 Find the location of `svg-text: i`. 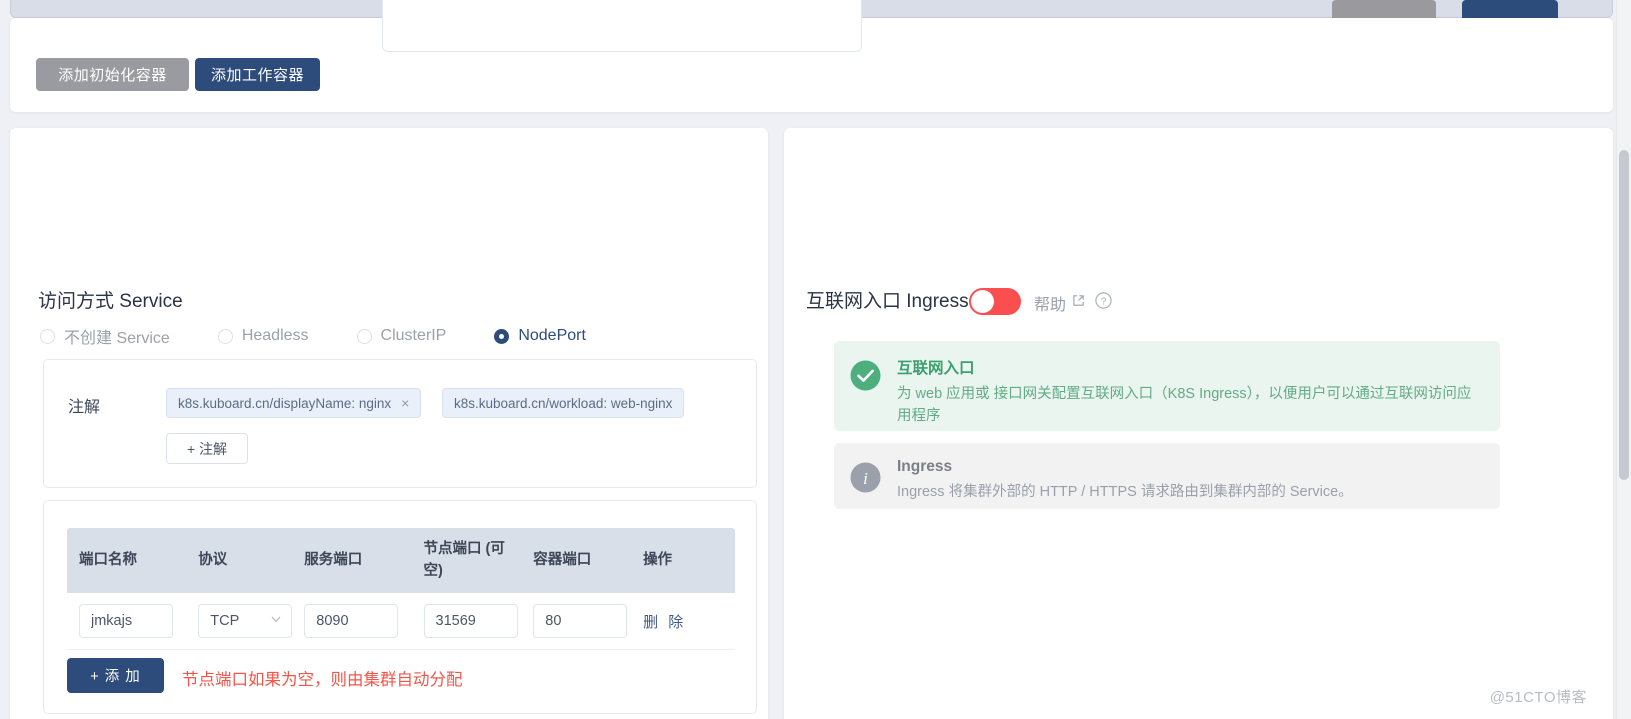

svg-text: i is located at coordinates (865, 478).